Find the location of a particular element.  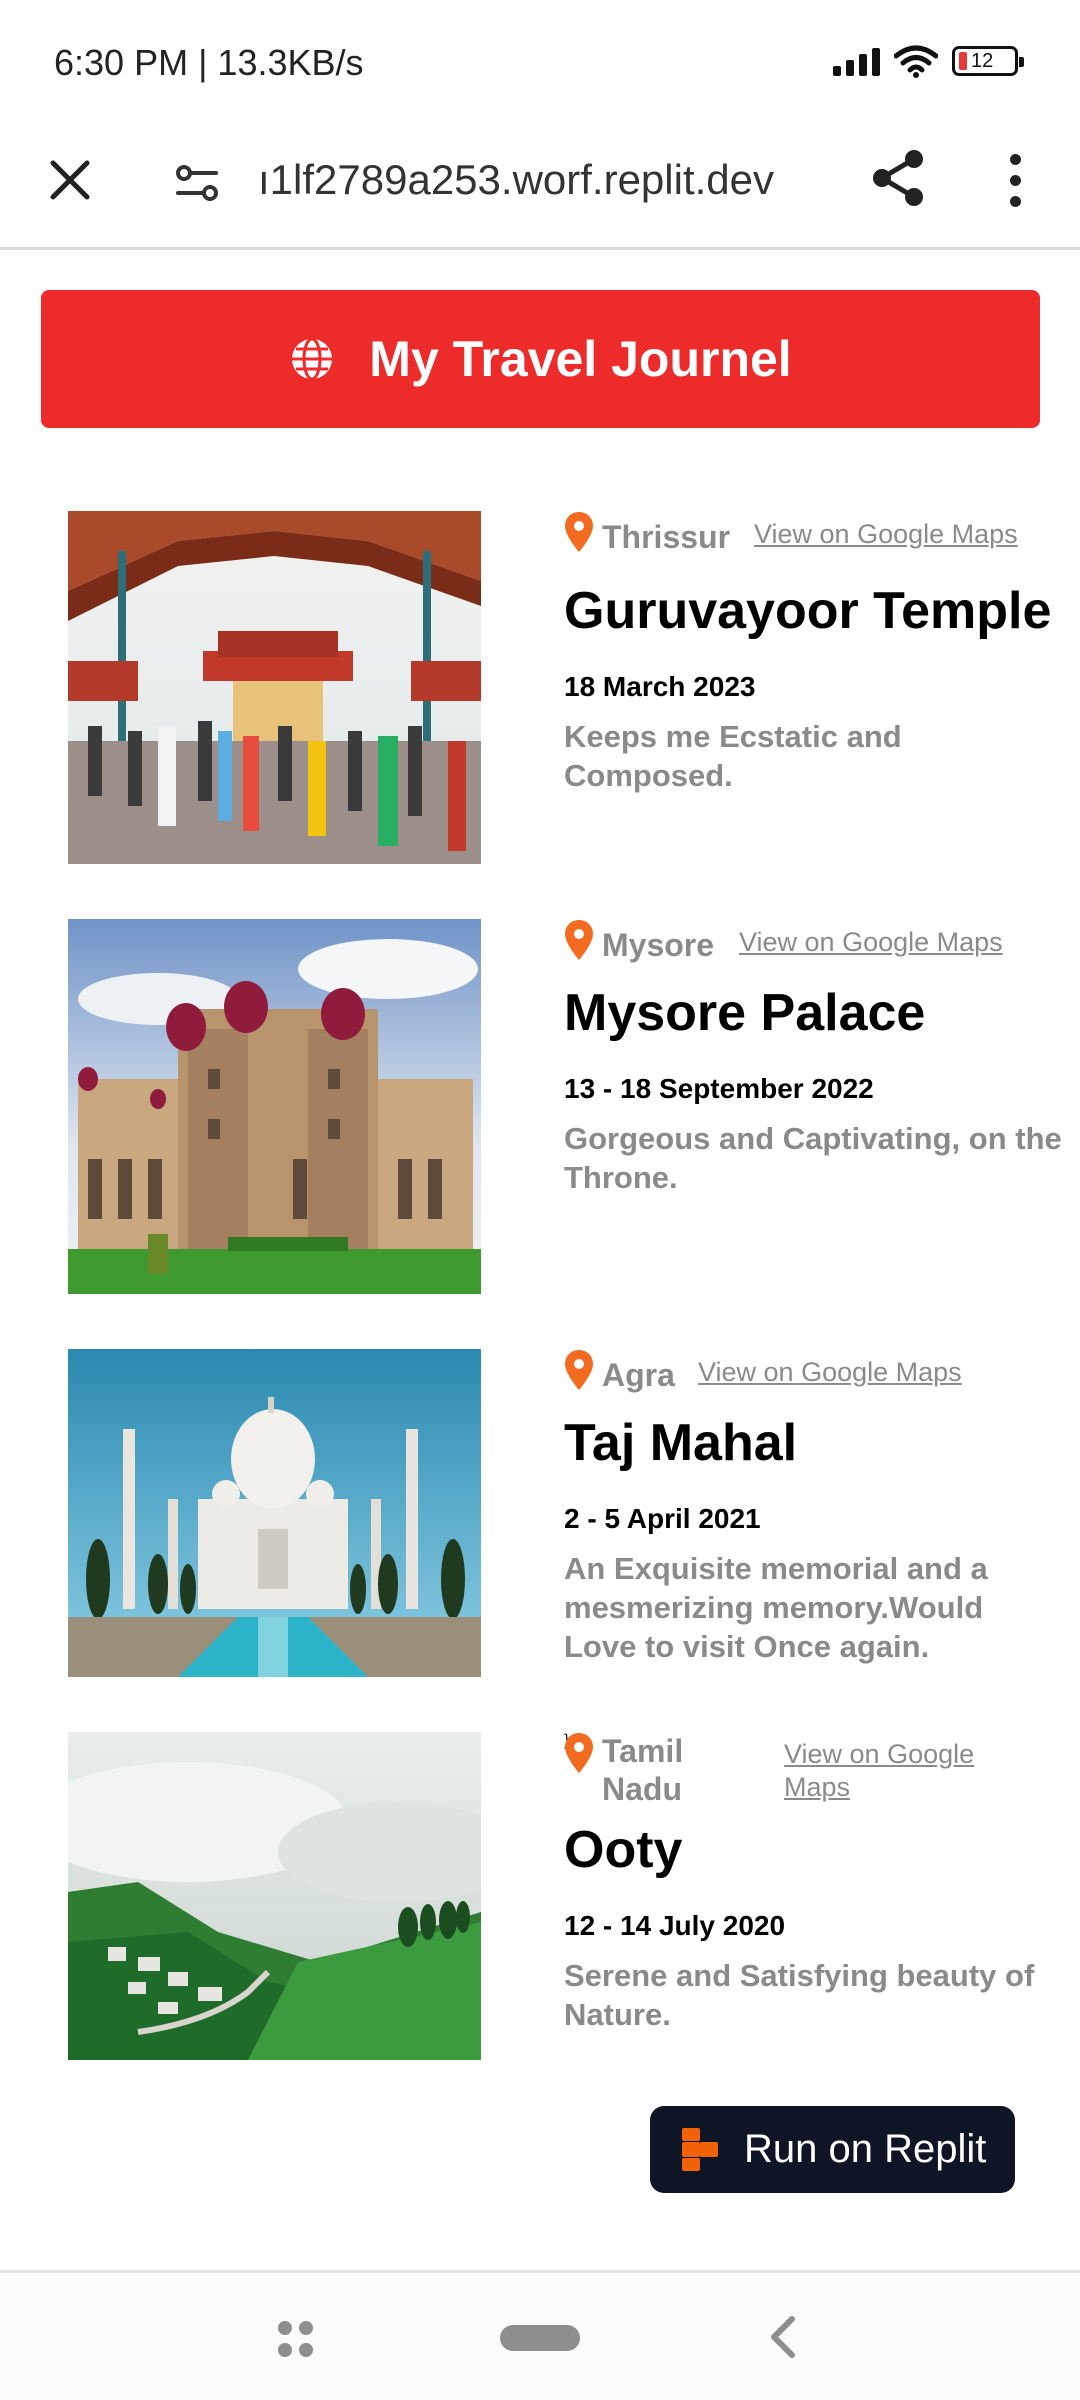

url-bar: ı1lf2789a253.worf.replit.dev is located at coordinates (538, 180).